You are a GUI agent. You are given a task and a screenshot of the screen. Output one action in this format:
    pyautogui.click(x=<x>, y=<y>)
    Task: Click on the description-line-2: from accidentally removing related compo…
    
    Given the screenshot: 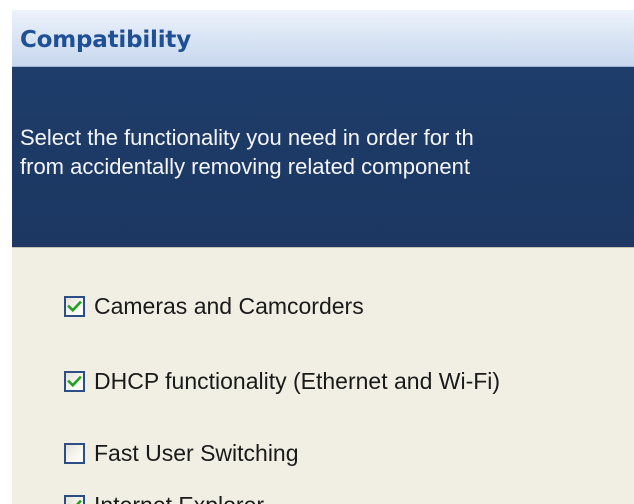 What is the action you would take?
    pyautogui.click(x=245, y=166)
    